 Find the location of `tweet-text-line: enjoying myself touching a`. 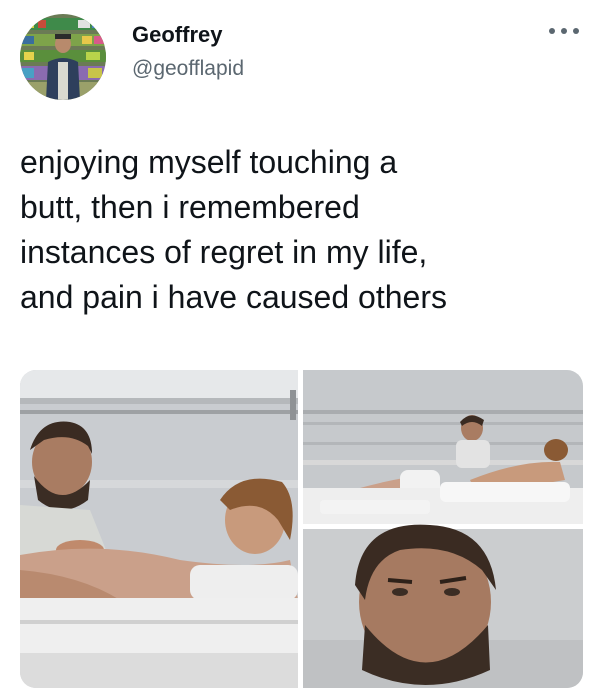

tweet-text-line: enjoying myself touching a is located at coordinates (209, 162).